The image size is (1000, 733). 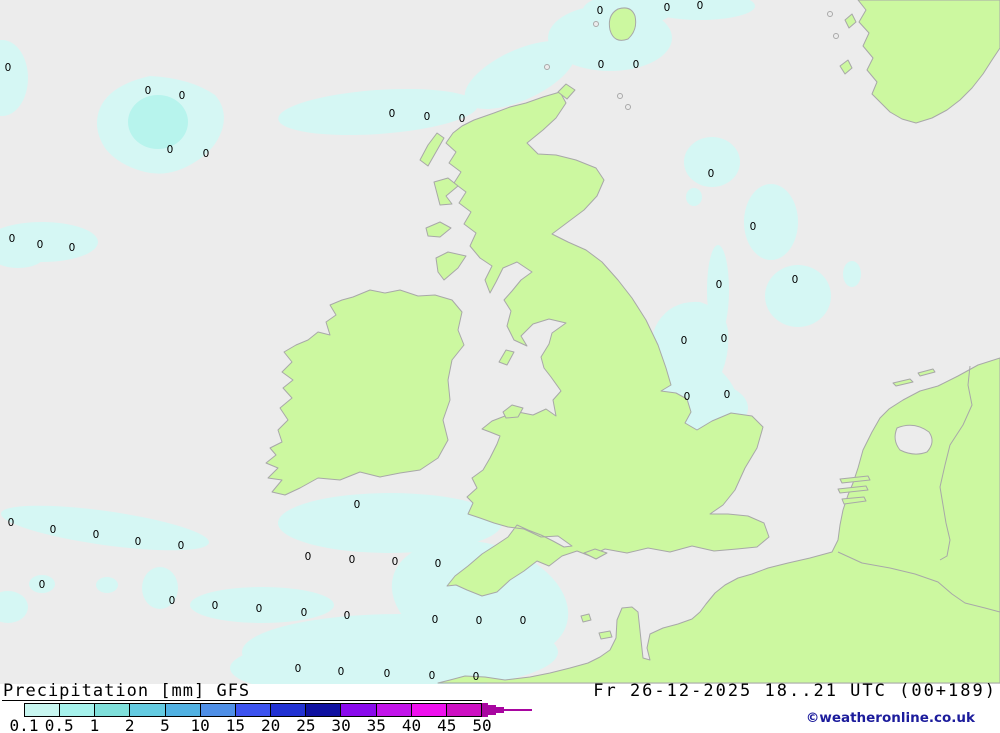 I want to click on precipitation-core, so click(x=158, y=122).